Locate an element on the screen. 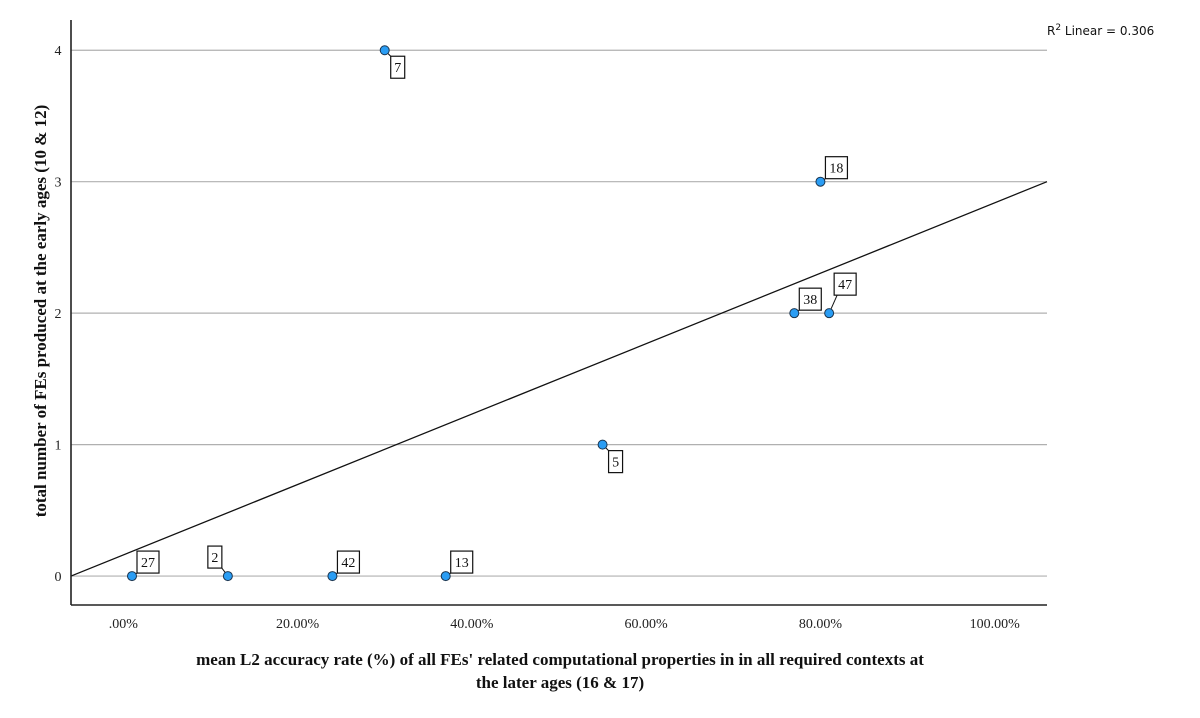 The image size is (1200, 718). x-tick-label: 20.00% is located at coordinates (298, 624).